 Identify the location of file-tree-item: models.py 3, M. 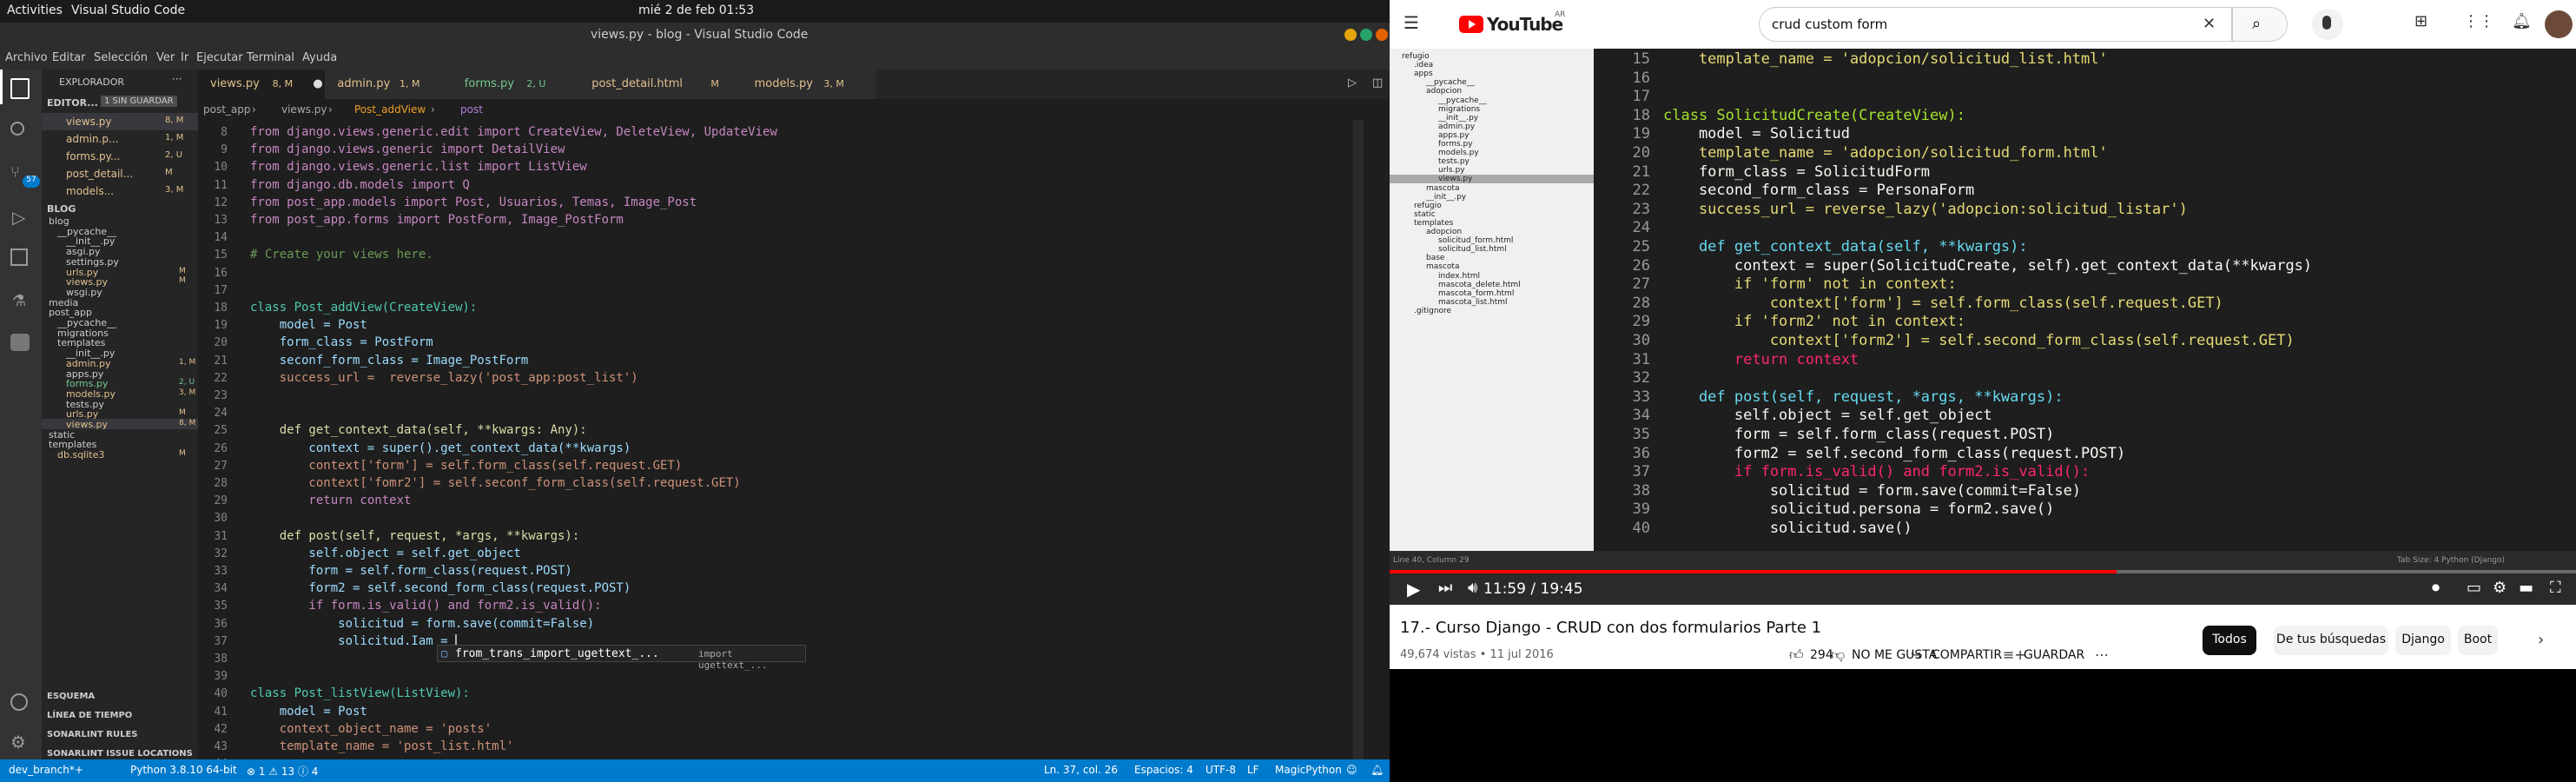
(120, 394).